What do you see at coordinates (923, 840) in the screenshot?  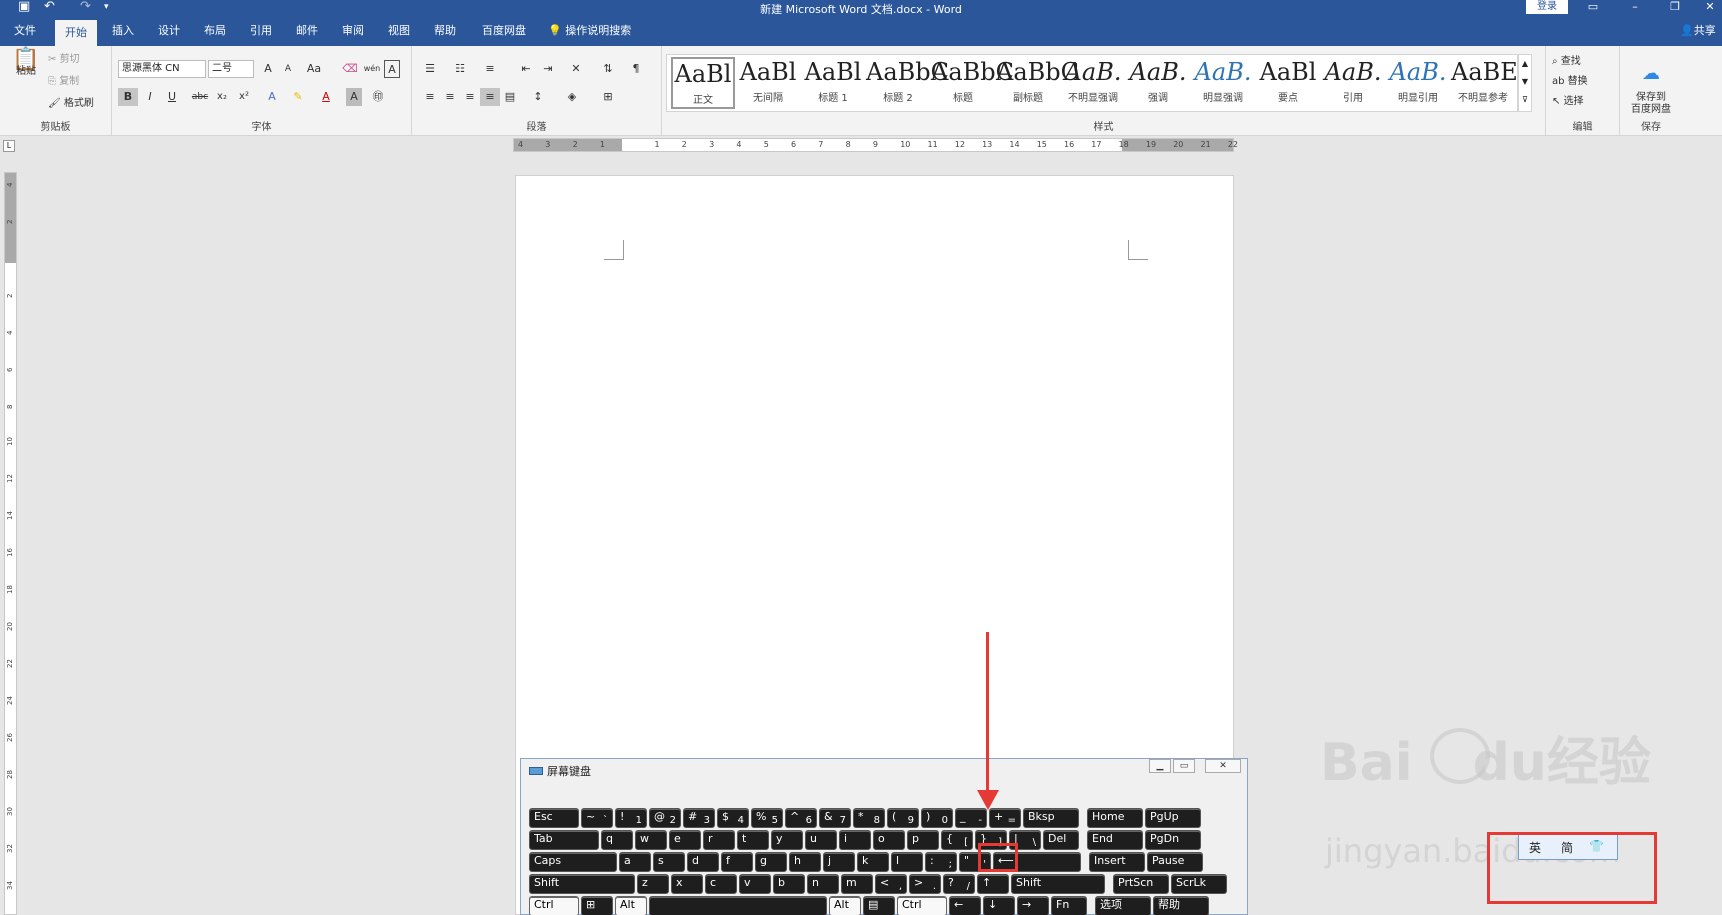 I see `osk-key: p` at bounding box center [923, 840].